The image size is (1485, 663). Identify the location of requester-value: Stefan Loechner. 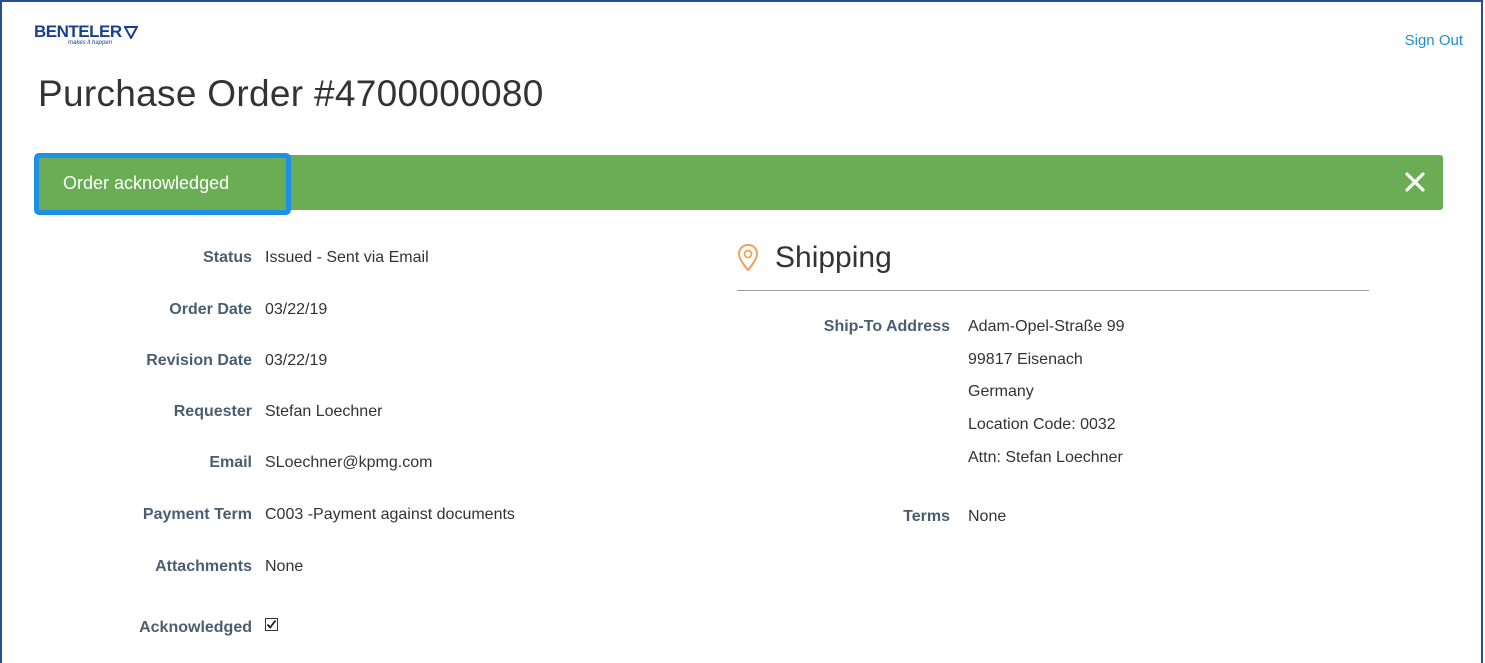
(324, 411).